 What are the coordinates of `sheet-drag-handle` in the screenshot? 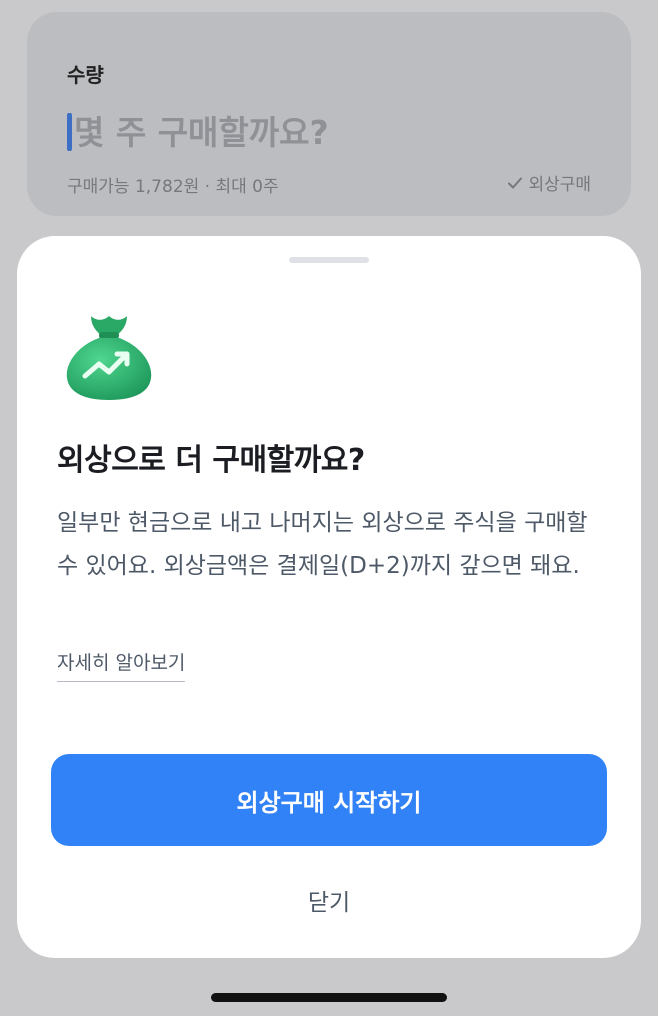 It's located at (329, 260).